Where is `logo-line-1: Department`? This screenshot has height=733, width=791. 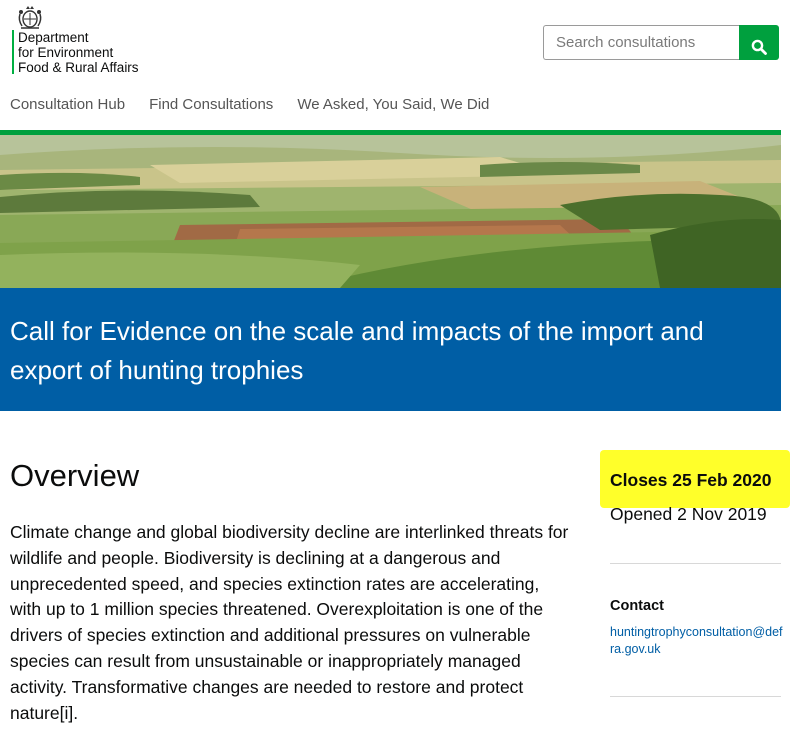 logo-line-1: Department is located at coordinates (53, 37).